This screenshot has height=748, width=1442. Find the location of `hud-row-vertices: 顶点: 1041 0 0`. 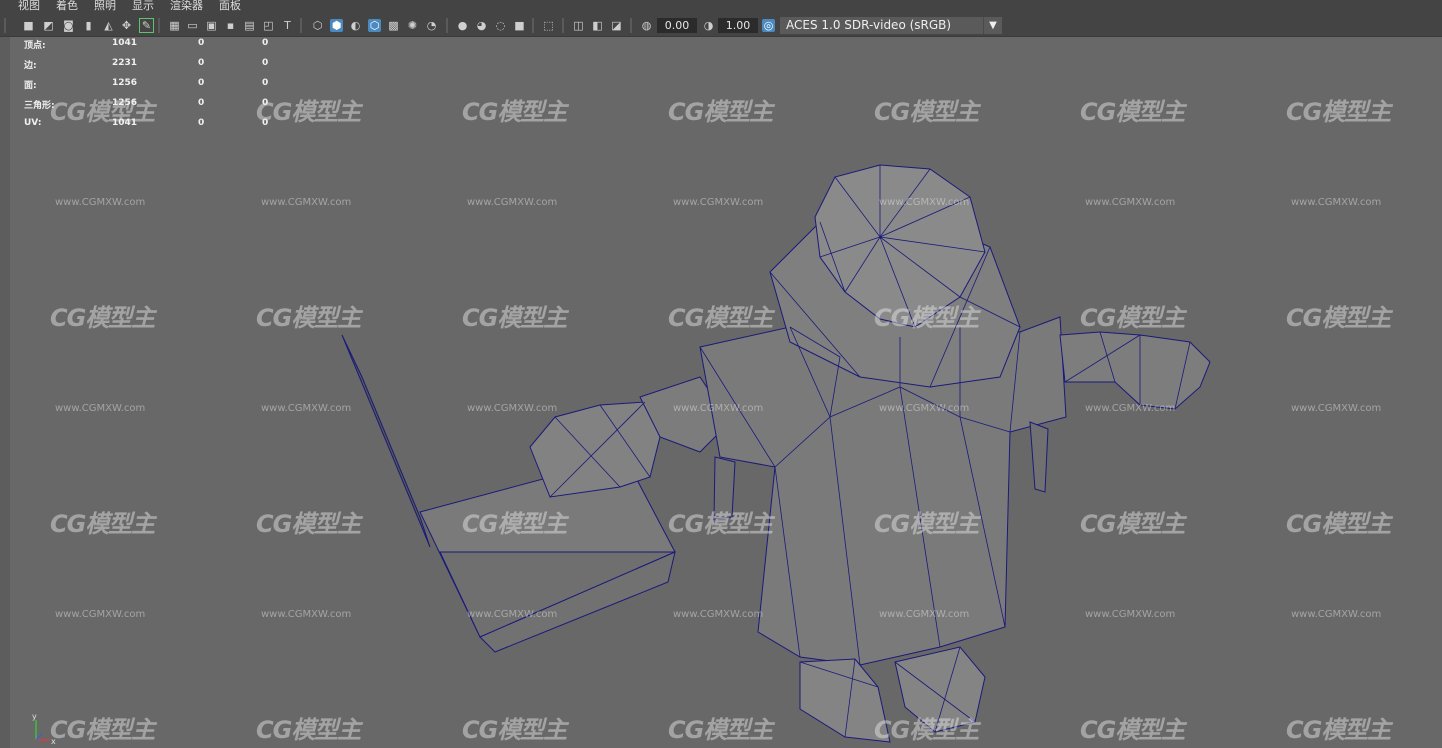

hud-row-vertices: 顶点: 1041 0 0 is located at coordinates (154, 48).